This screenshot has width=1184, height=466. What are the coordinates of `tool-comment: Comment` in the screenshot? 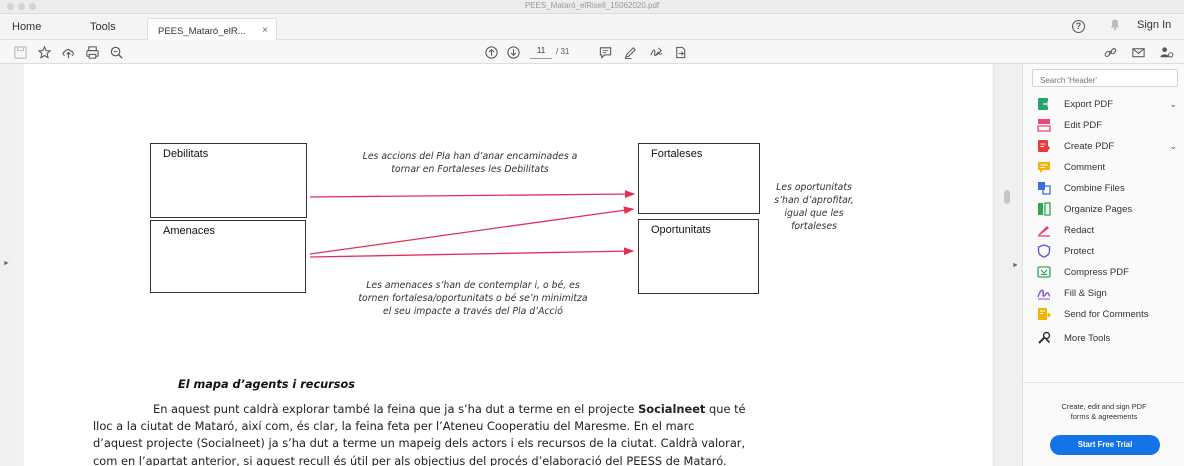 It's located at (1110, 167).